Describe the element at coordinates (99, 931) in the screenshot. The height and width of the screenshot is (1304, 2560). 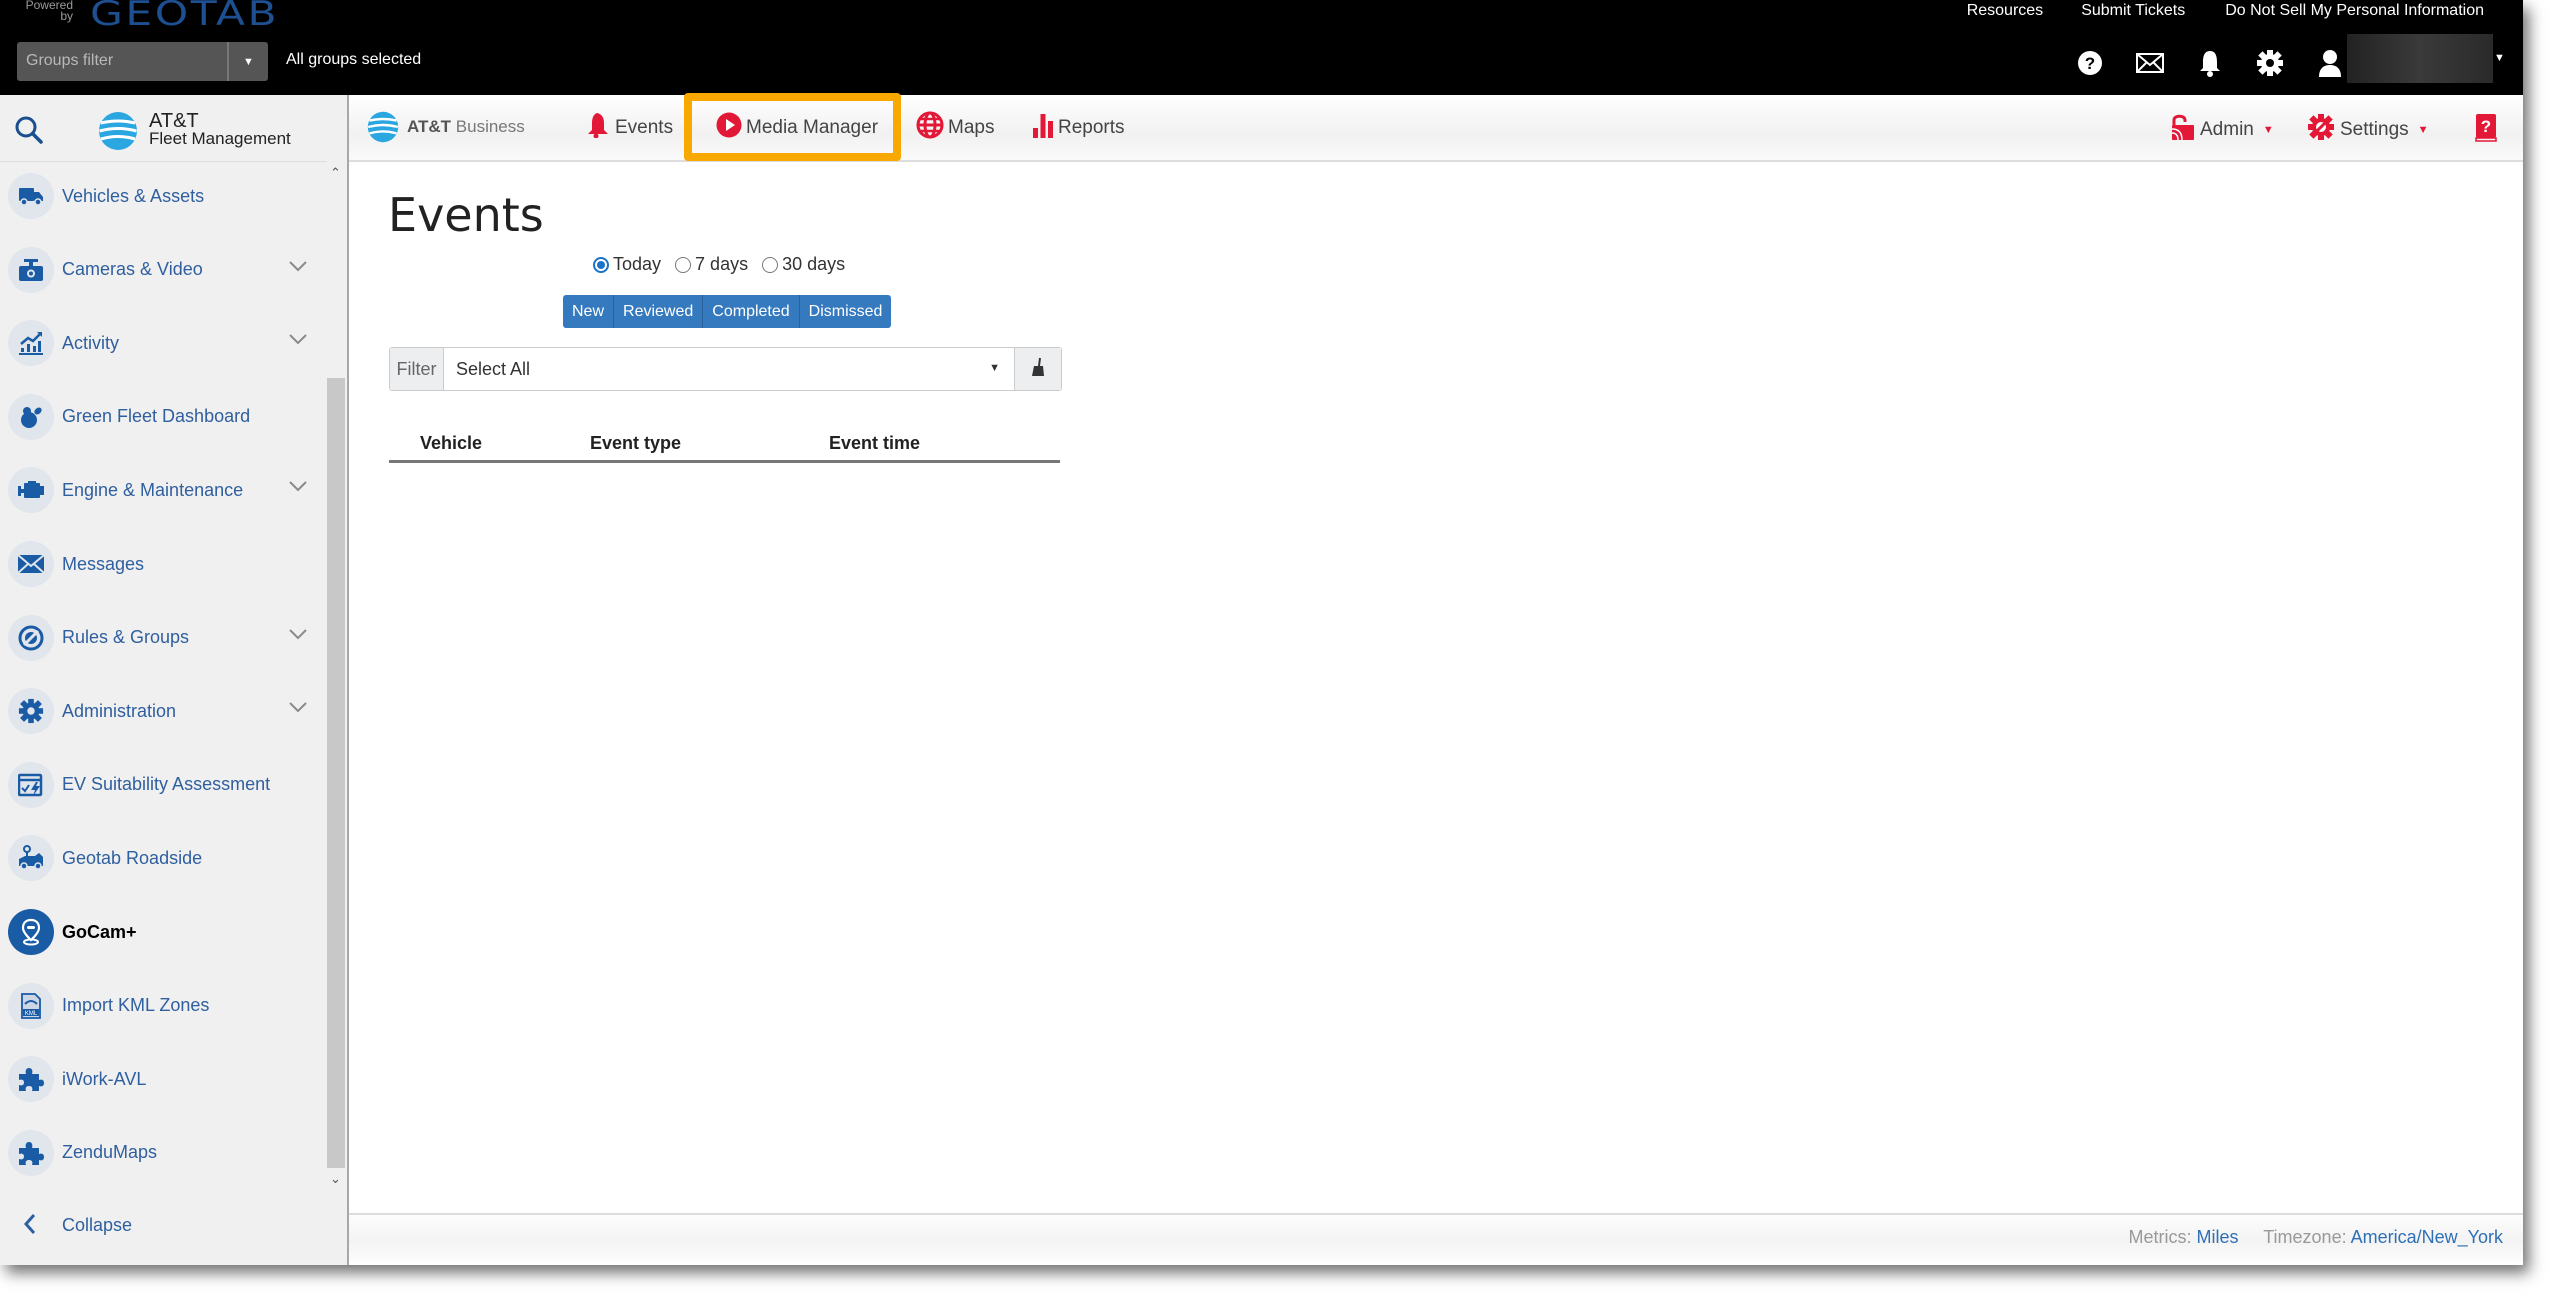
I see `sidebar-item-label: GoCam+` at that location.